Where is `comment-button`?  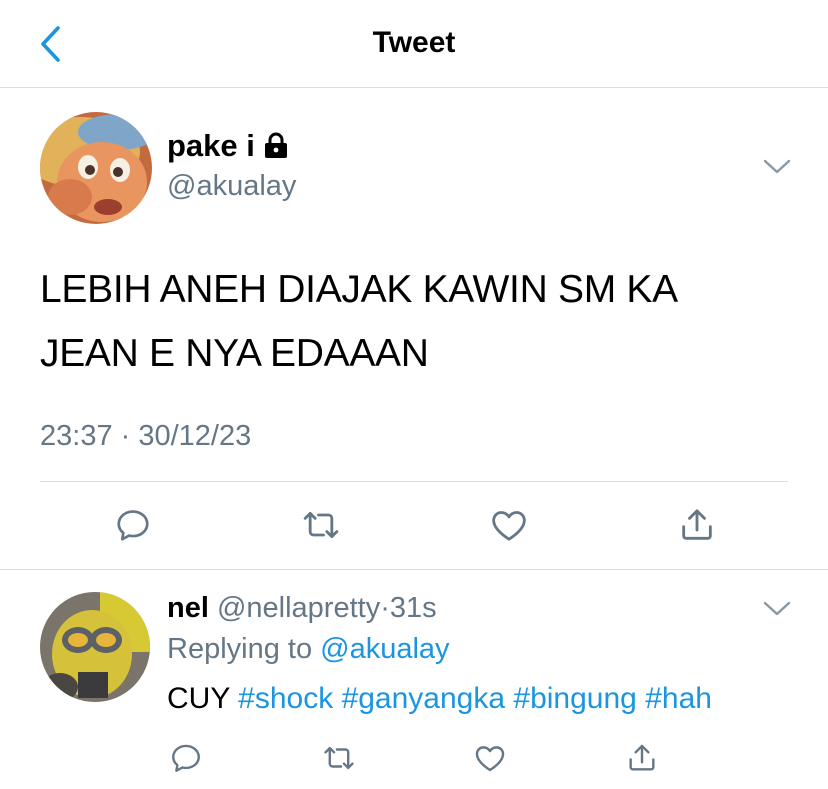 comment-button is located at coordinates (133, 525).